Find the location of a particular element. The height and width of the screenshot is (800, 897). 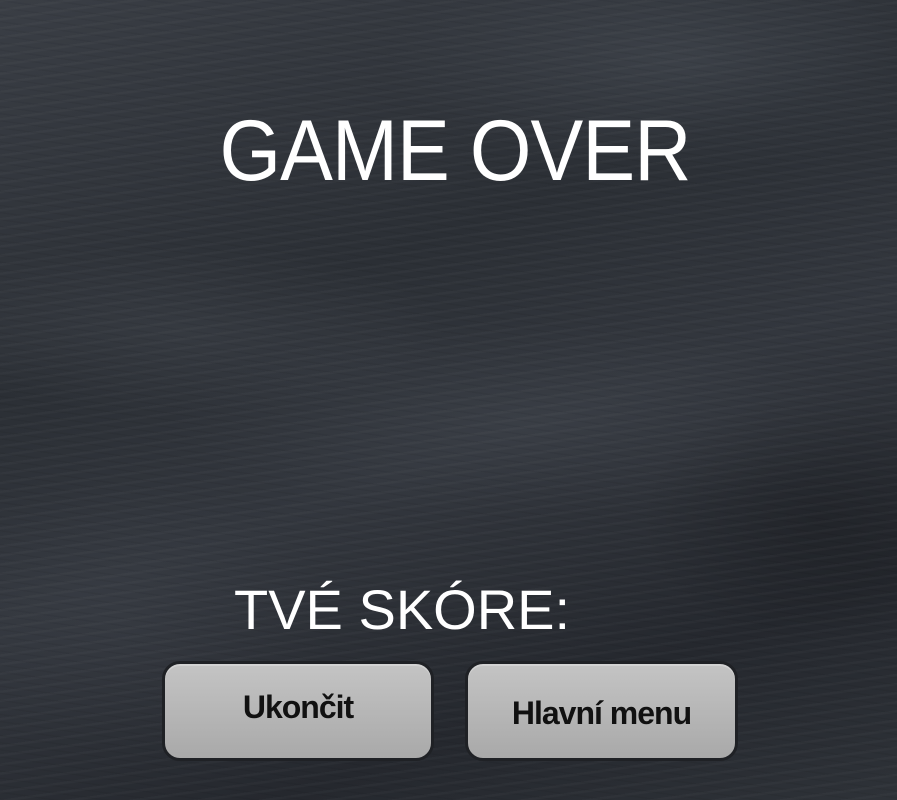

score-label: TVÉ SKÓRE: is located at coordinates (402, 609).